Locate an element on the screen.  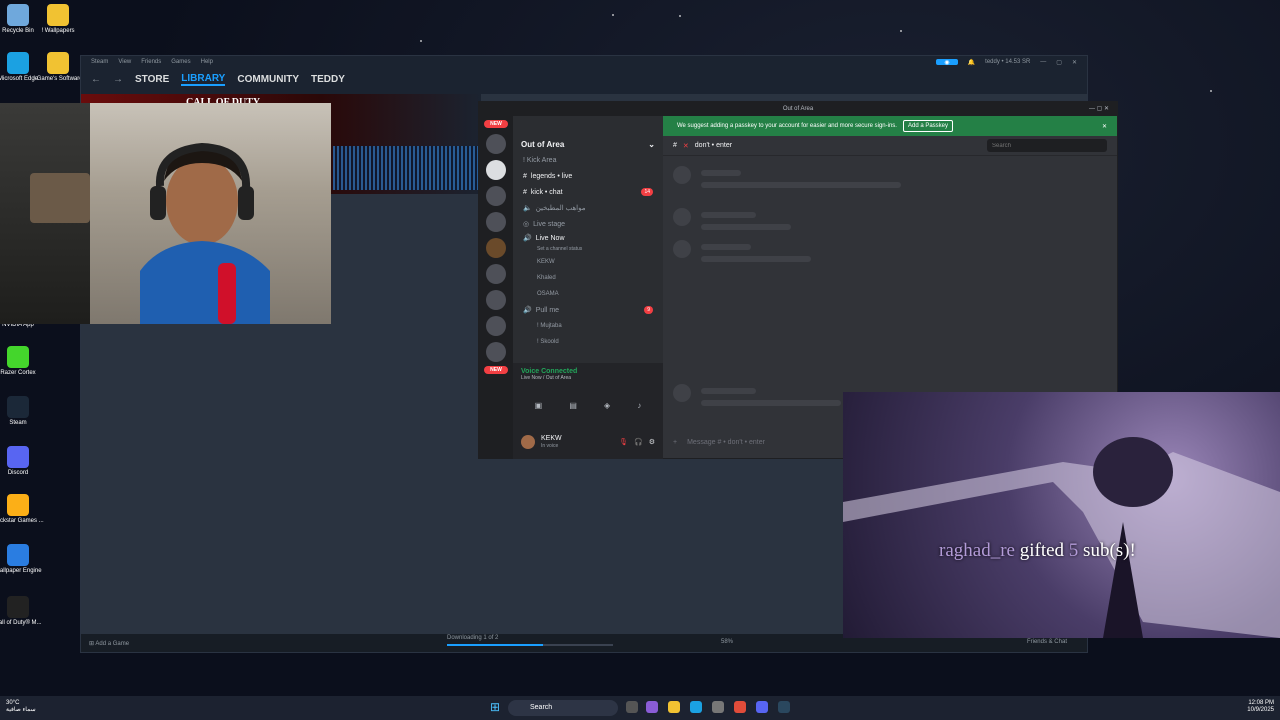
plus-icon: + is located at coordinates (675, 442).